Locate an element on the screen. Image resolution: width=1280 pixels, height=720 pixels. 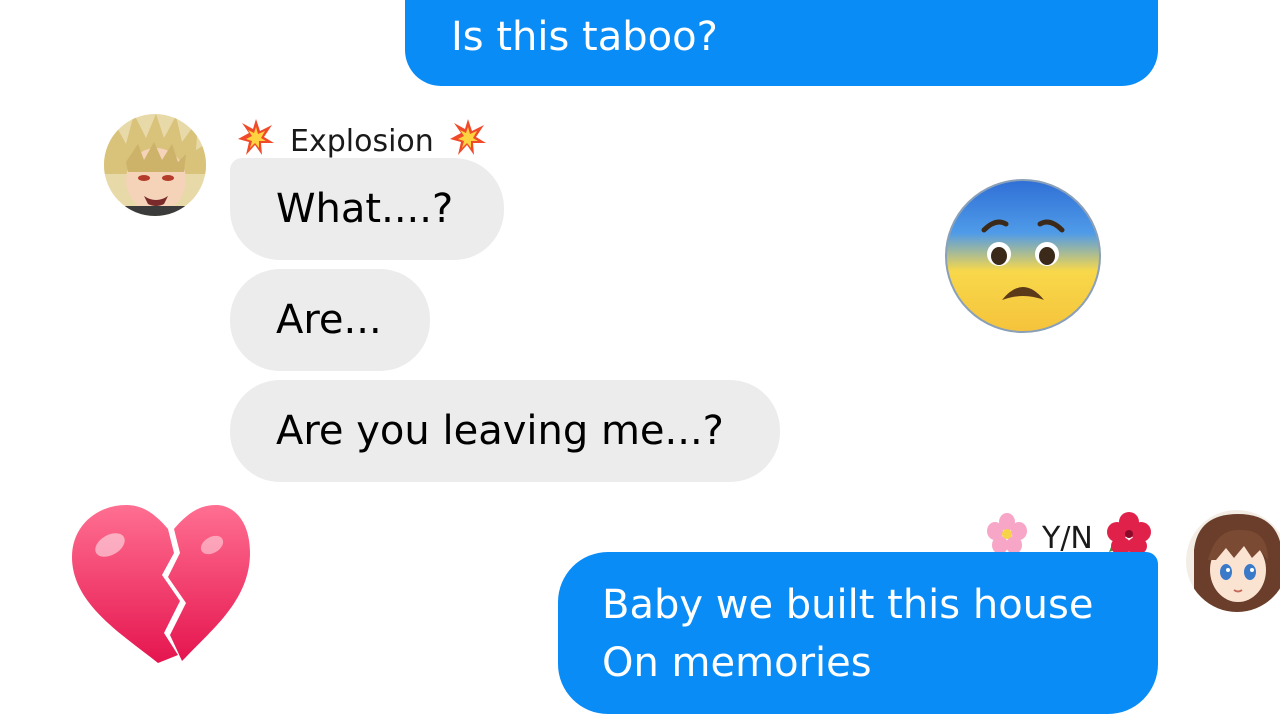
incoming-message-bubble: Are you leaving me...? is located at coordinates (505, 431).